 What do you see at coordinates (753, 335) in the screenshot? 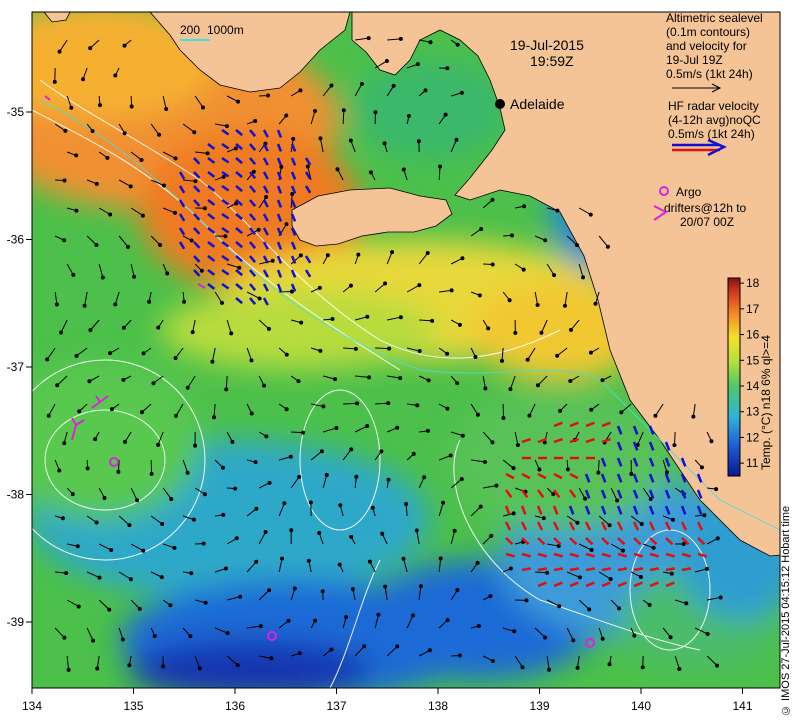
I see `colorbar-tick-label: 16` at bounding box center [753, 335].